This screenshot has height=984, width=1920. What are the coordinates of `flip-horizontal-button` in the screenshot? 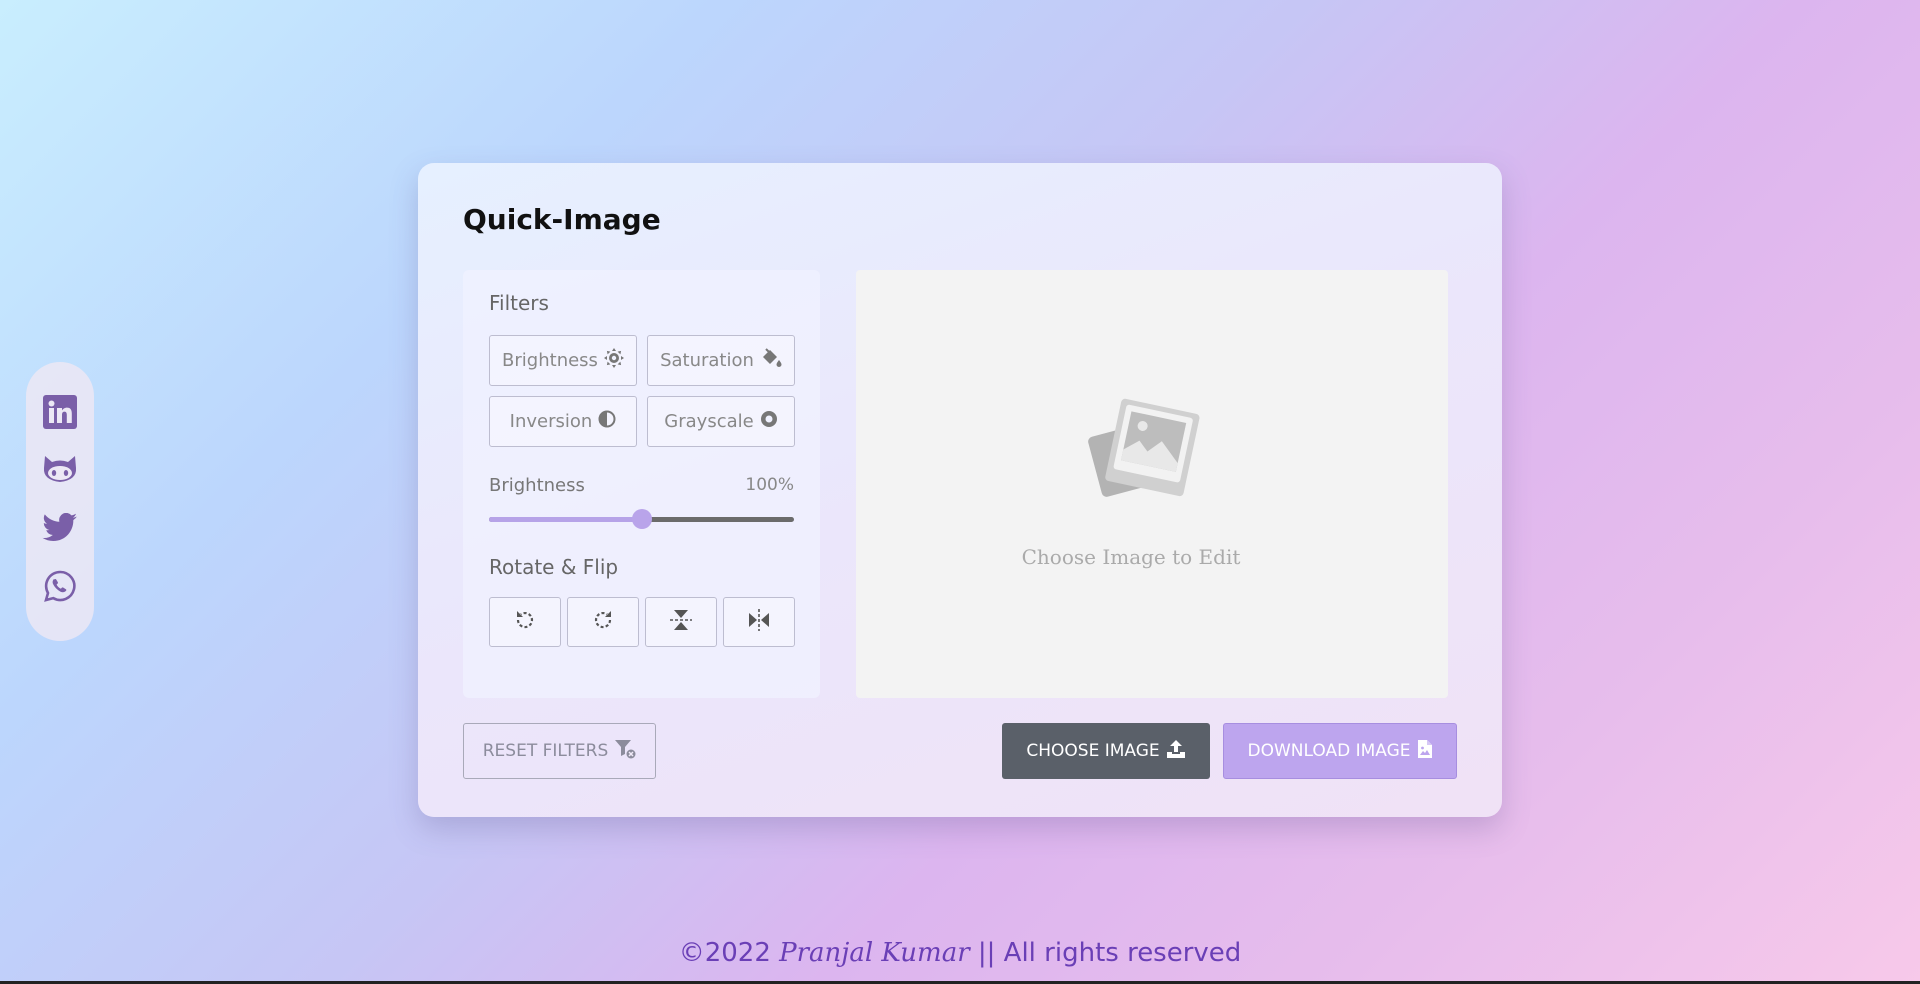 It's located at (759, 622).